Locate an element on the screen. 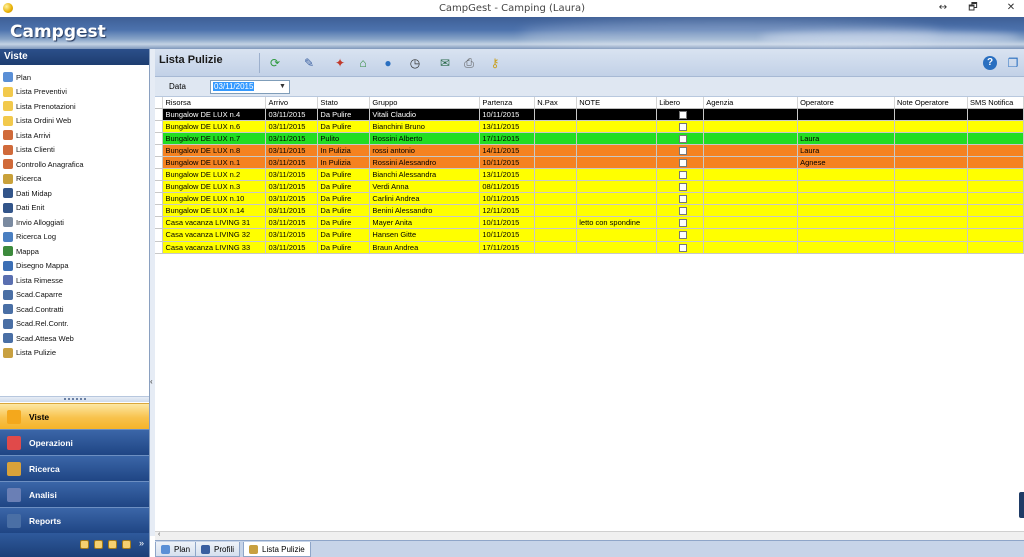  nav-more-button: » is located at coordinates (141, 543).